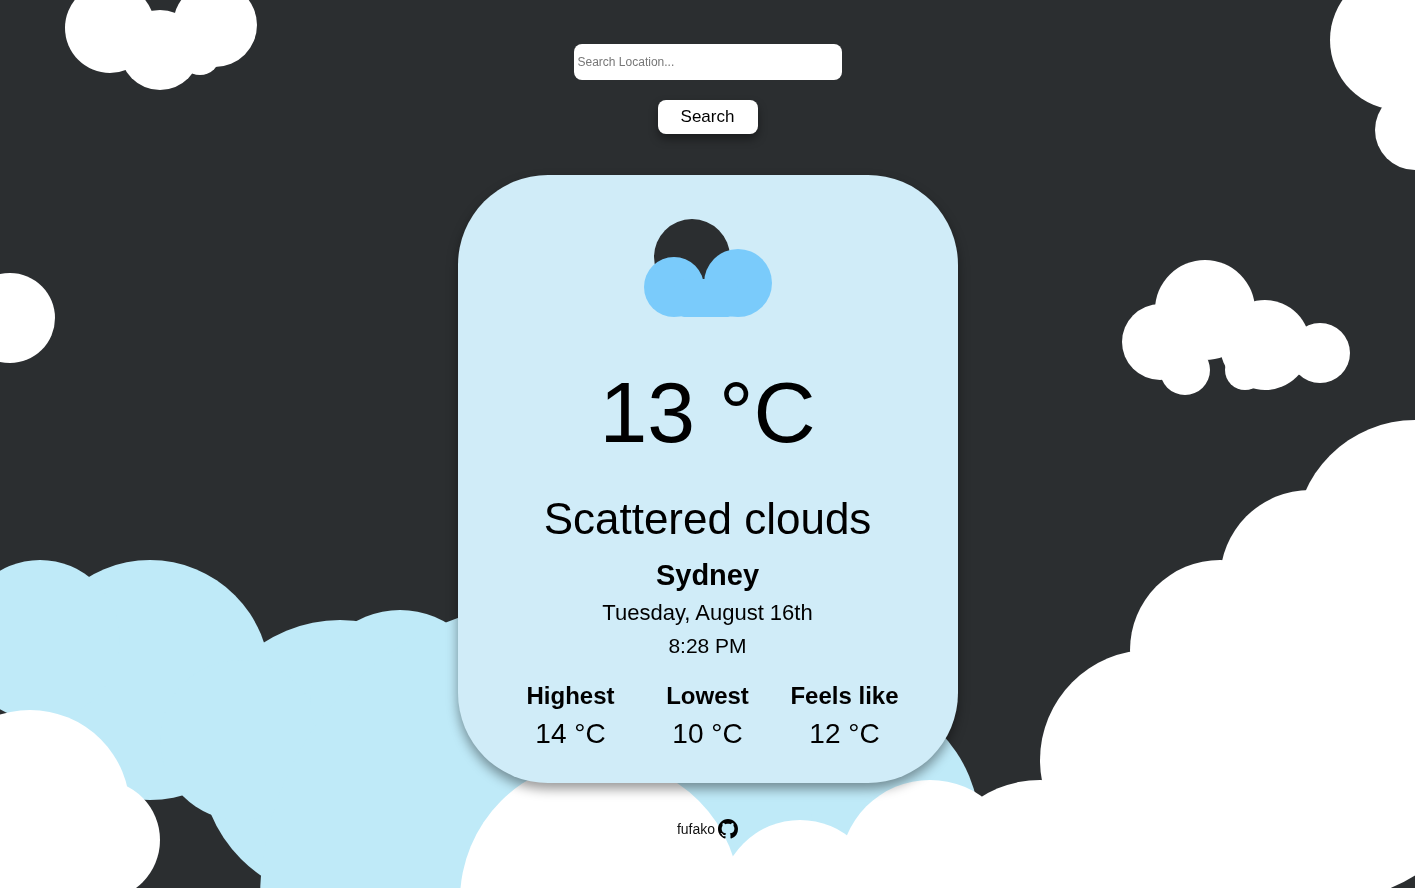 This screenshot has width=1415, height=888. What do you see at coordinates (707, 613) in the screenshot?
I see `date-text: Tuesday, August 16th` at bounding box center [707, 613].